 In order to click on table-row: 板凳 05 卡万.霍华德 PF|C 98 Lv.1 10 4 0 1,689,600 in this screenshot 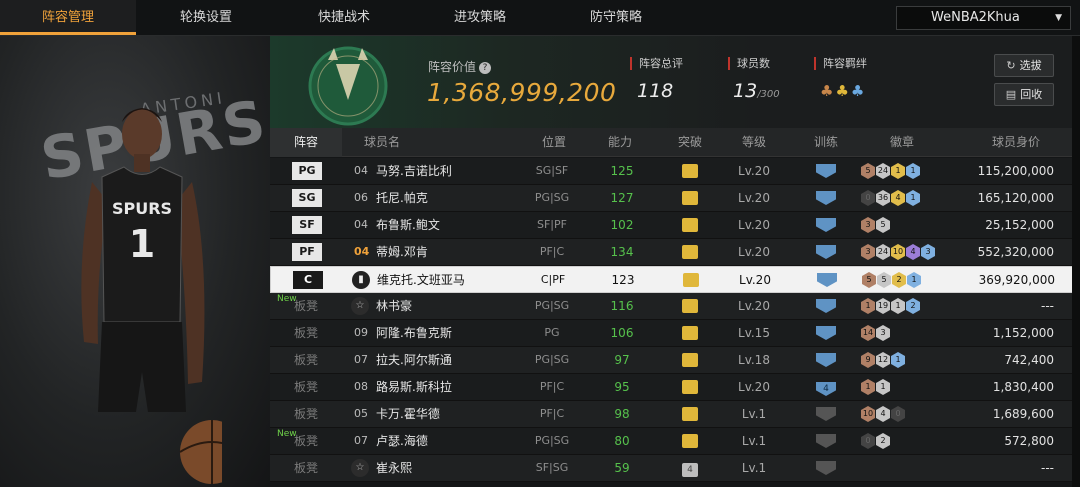, I will do `click(675, 414)`.